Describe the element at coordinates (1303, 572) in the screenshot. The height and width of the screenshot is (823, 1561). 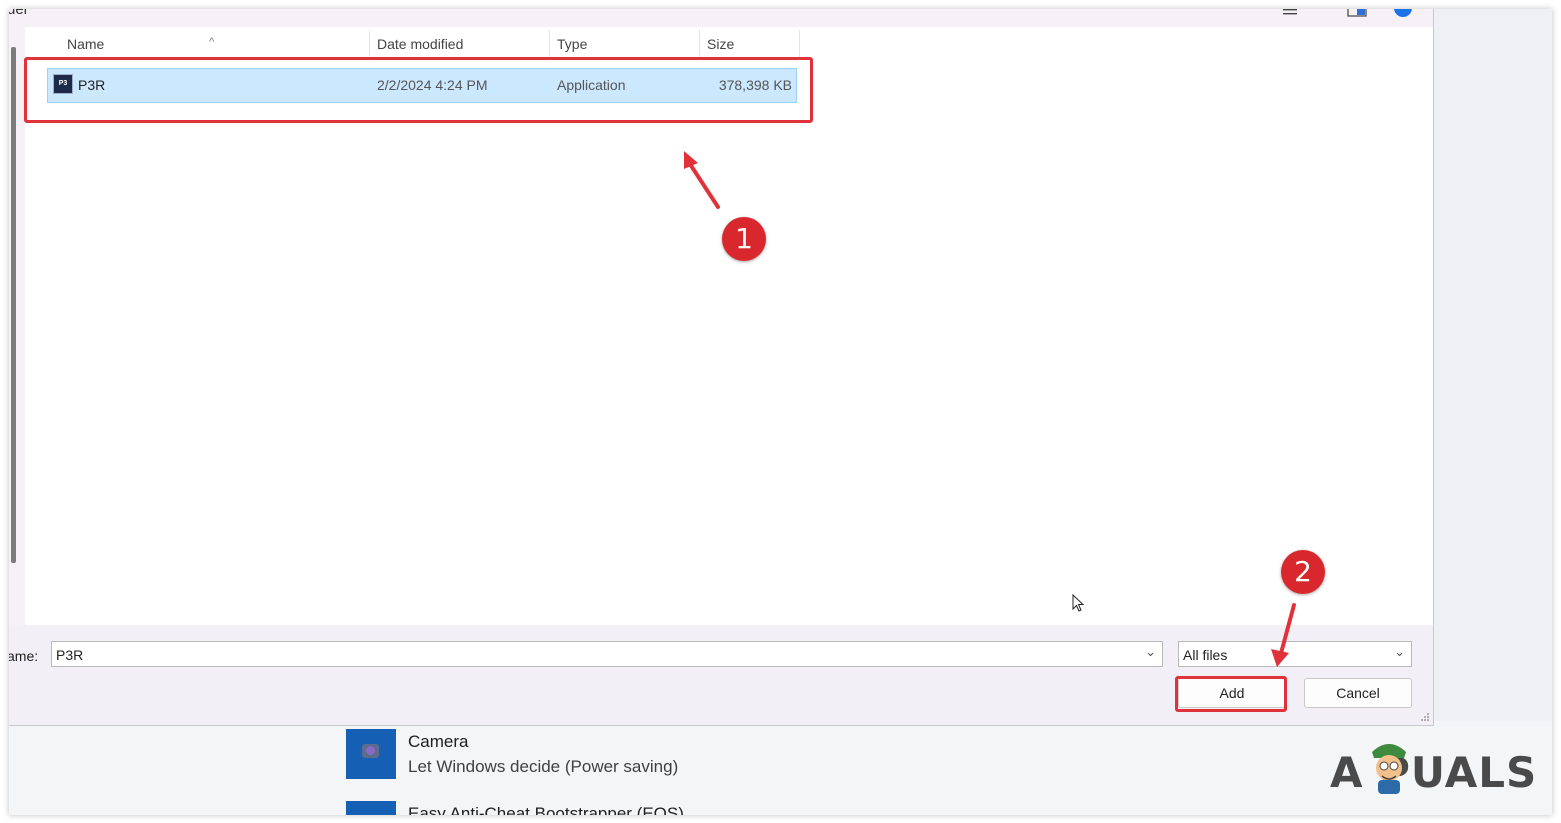
I see `step-badge-2: 2` at that location.